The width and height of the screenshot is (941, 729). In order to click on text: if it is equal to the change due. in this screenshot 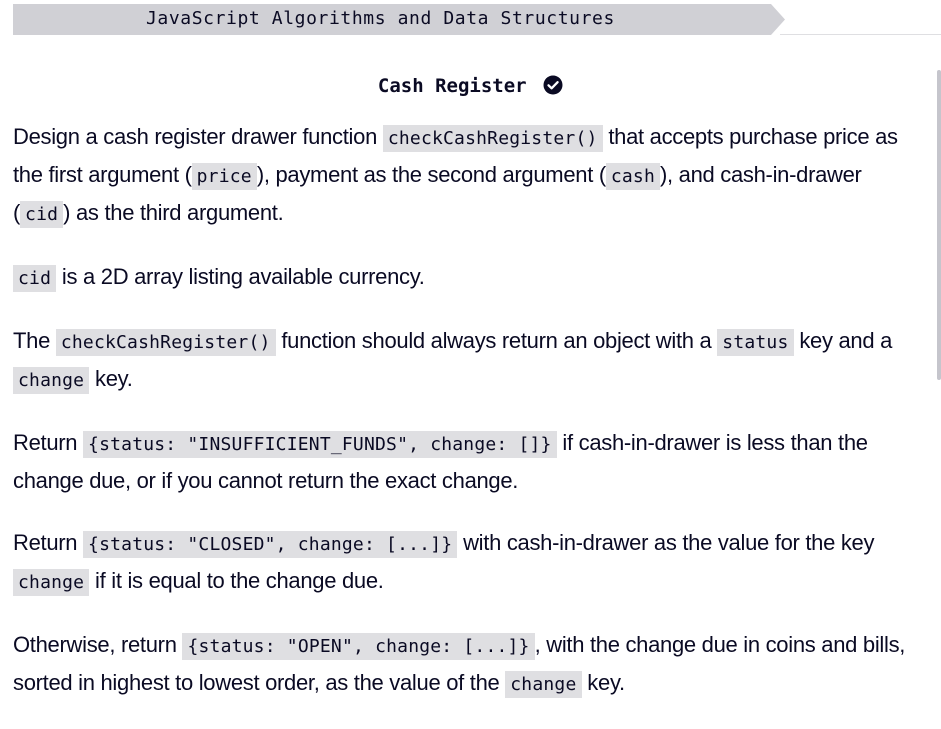, I will do `click(236, 580)`.